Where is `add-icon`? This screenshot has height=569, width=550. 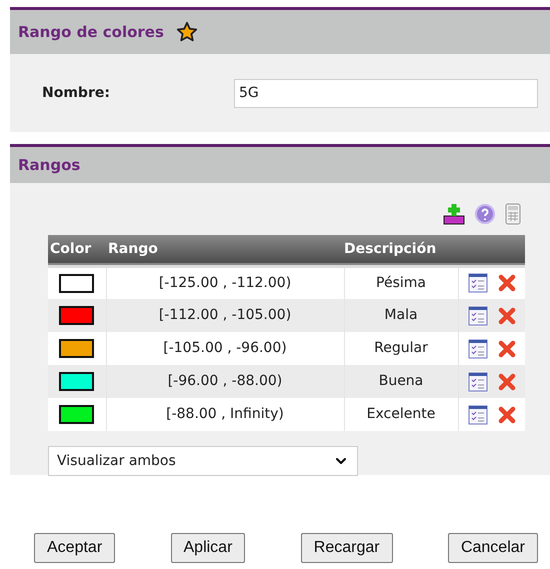
add-icon is located at coordinates (454, 214).